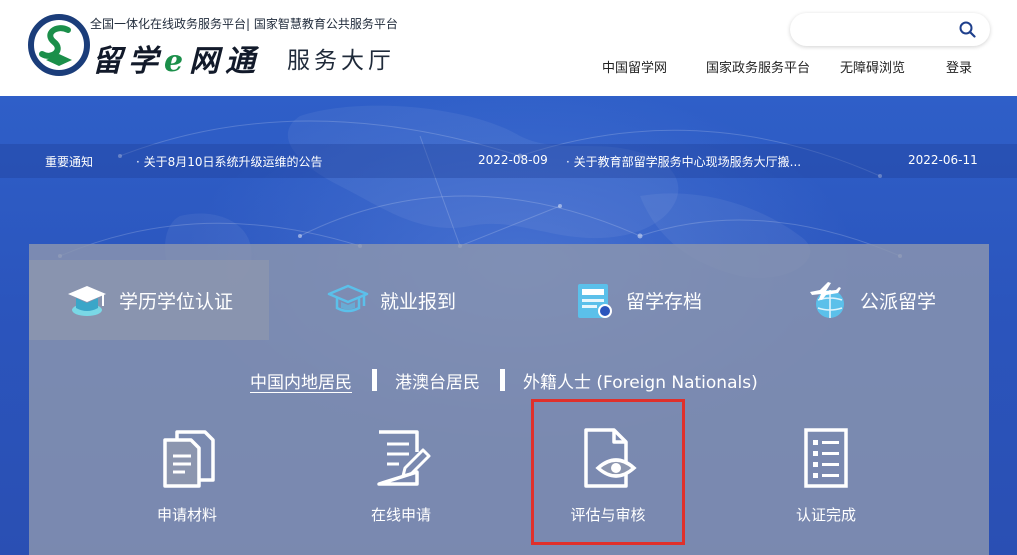 This screenshot has height=555, width=1017. I want to click on site-name-part-2: 网通, so click(225, 61).